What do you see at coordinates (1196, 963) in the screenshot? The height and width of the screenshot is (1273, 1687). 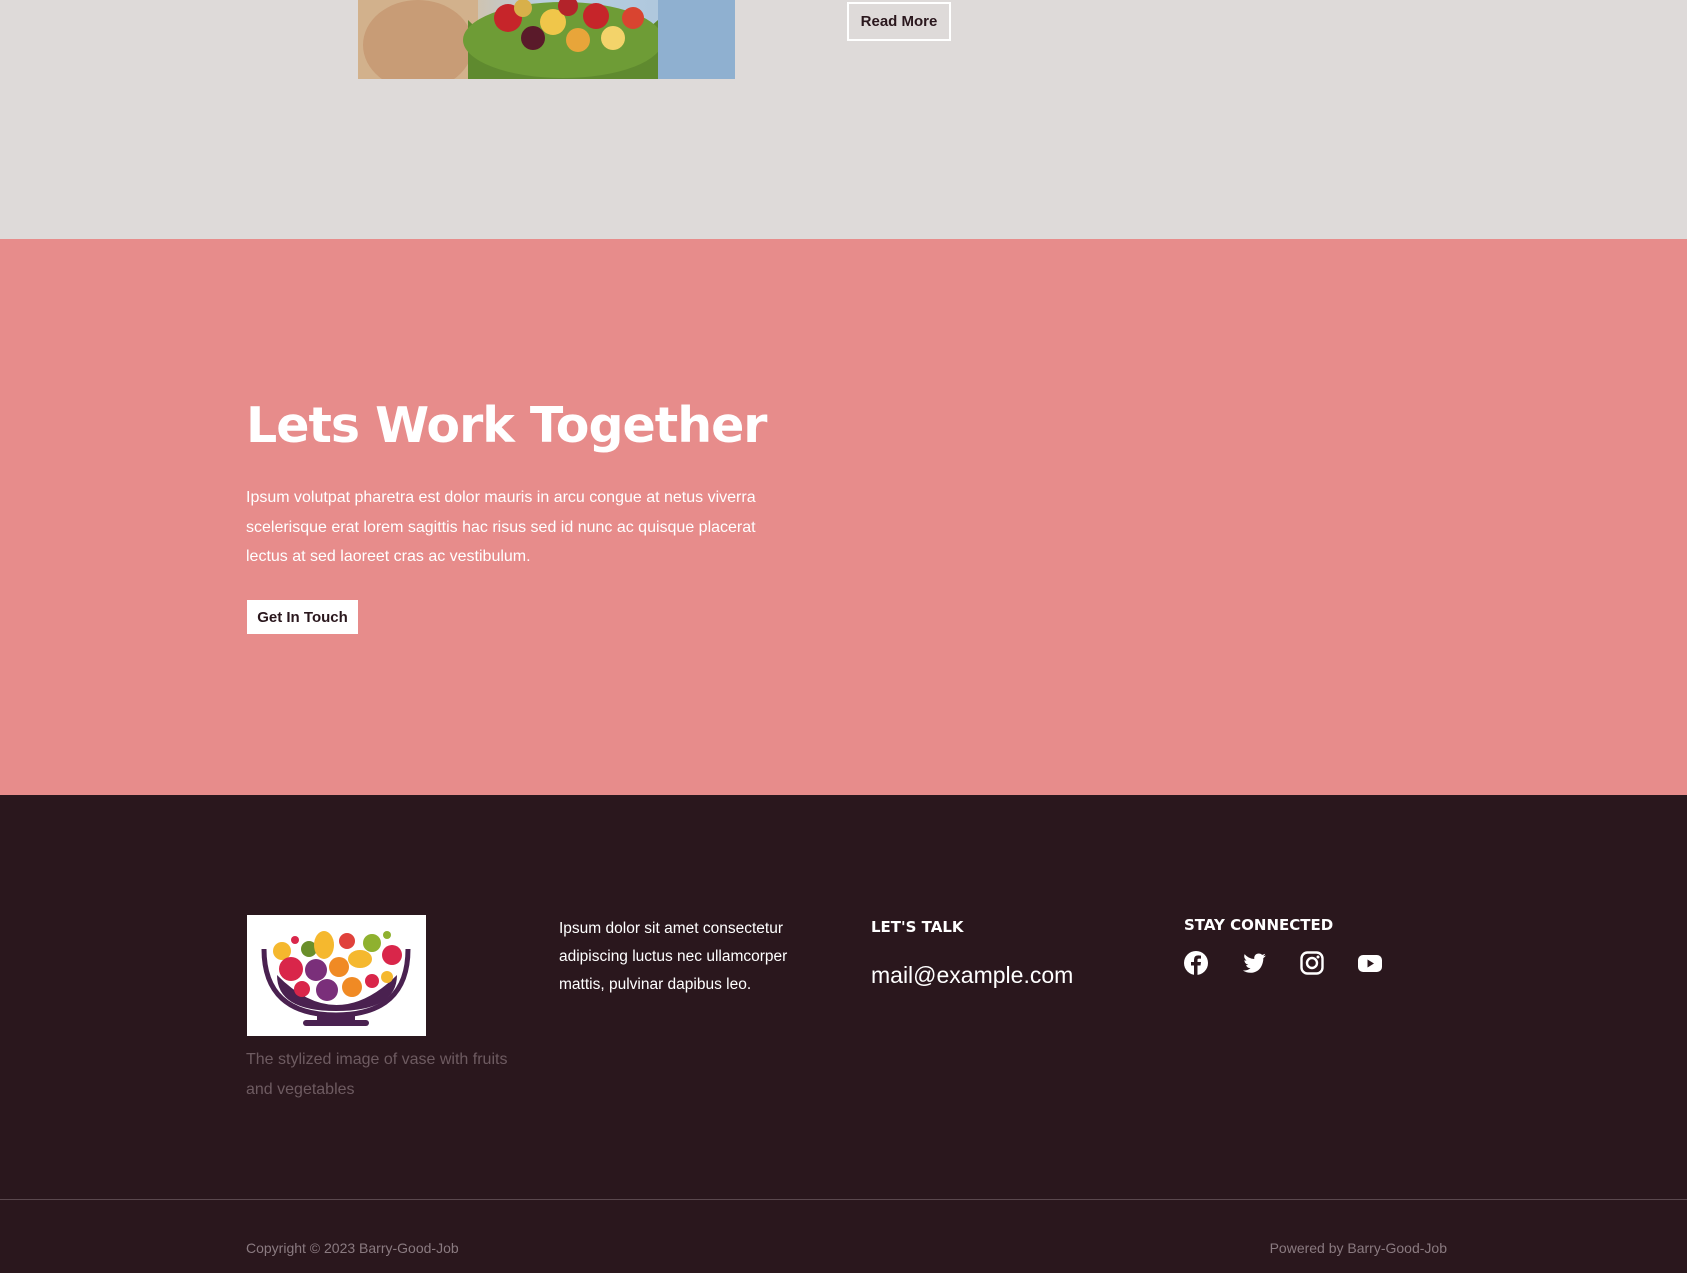 I see `facebook-icon` at bounding box center [1196, 963].